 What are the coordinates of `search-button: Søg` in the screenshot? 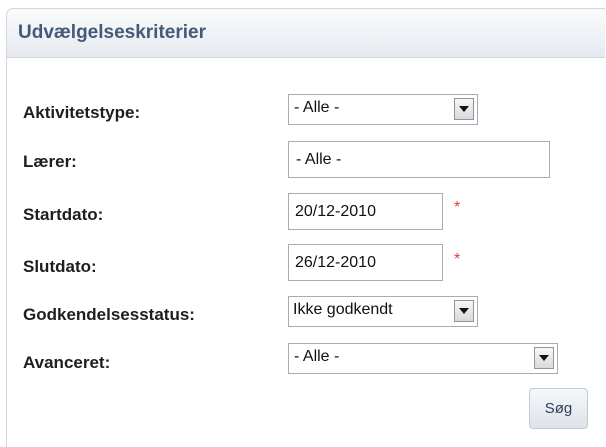 It's located at (558, 408).